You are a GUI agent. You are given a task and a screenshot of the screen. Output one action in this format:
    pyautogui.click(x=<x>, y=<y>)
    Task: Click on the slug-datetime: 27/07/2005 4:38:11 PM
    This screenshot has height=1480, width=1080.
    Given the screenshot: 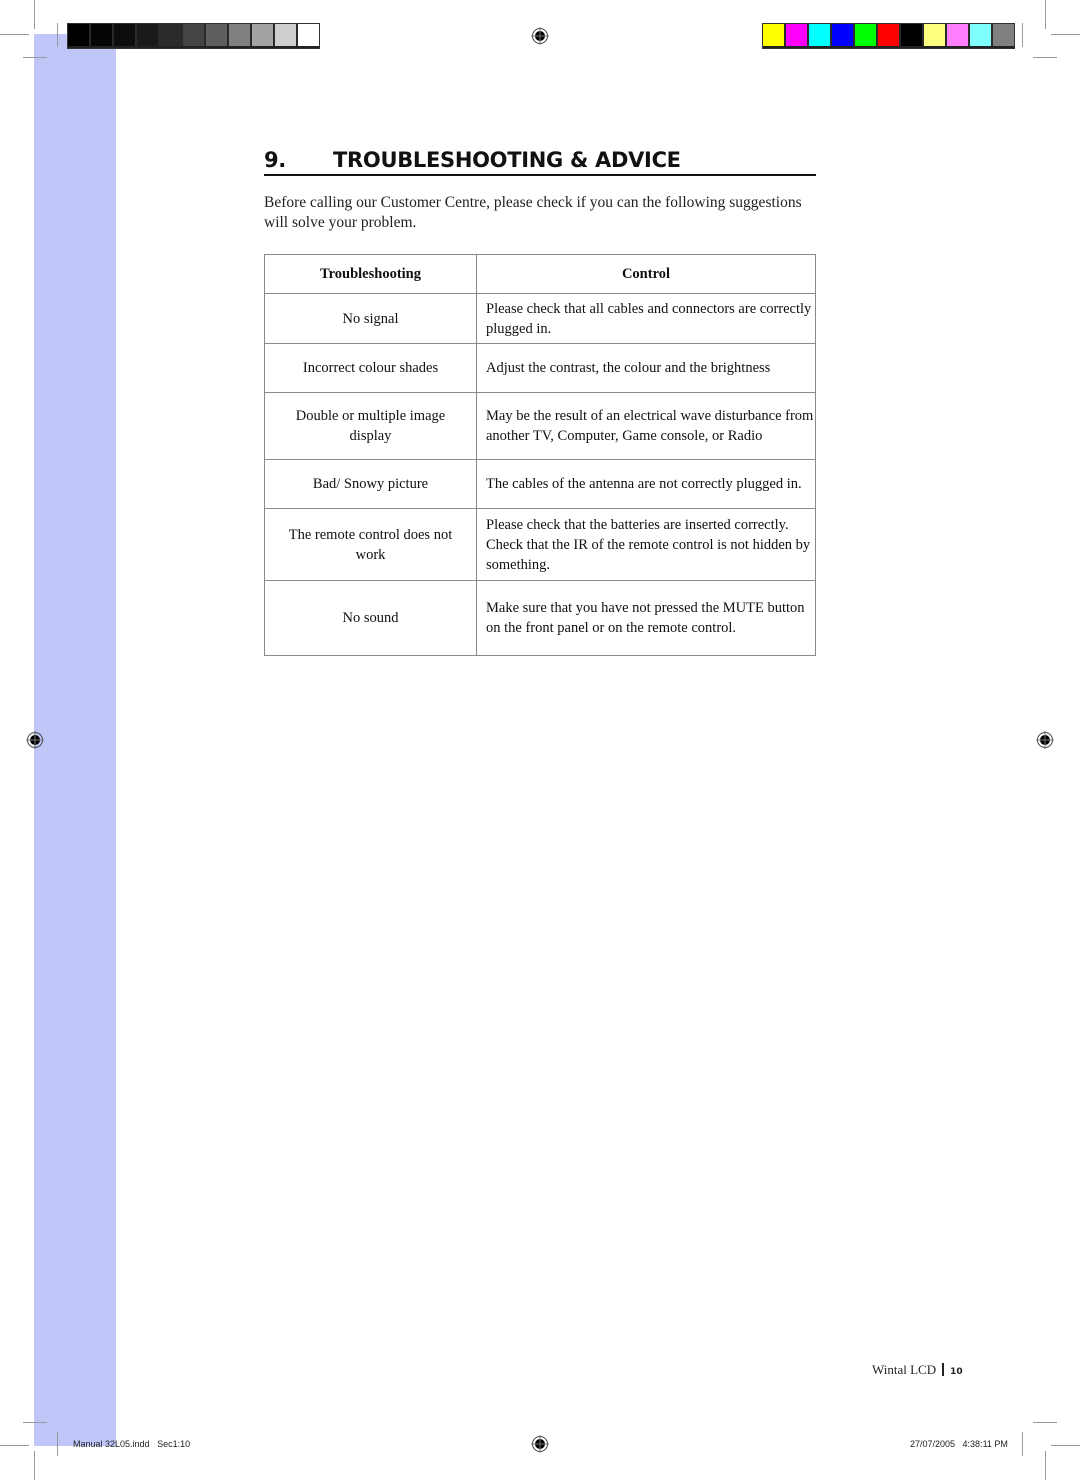 What is the action you would take?
    pyautogui.click(x=959, y=1444)
    